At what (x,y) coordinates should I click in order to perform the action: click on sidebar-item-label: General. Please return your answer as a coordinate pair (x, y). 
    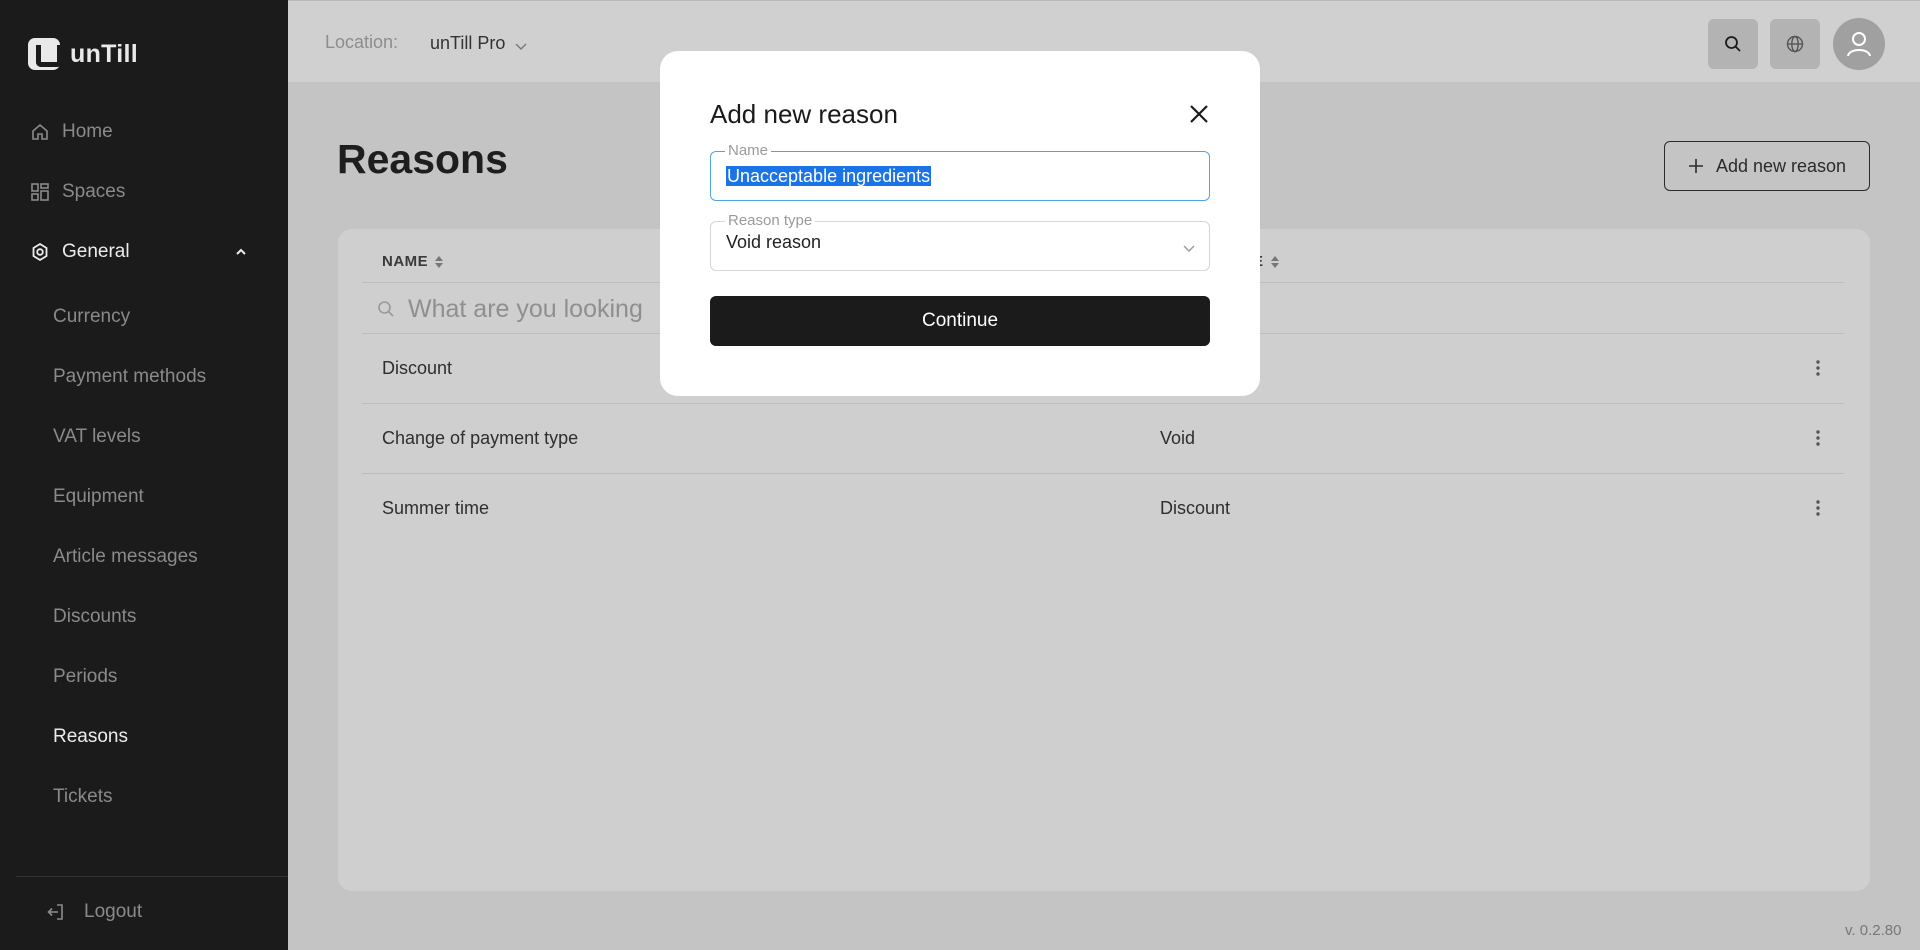
    Looking at the image, I should click on (96, 251).